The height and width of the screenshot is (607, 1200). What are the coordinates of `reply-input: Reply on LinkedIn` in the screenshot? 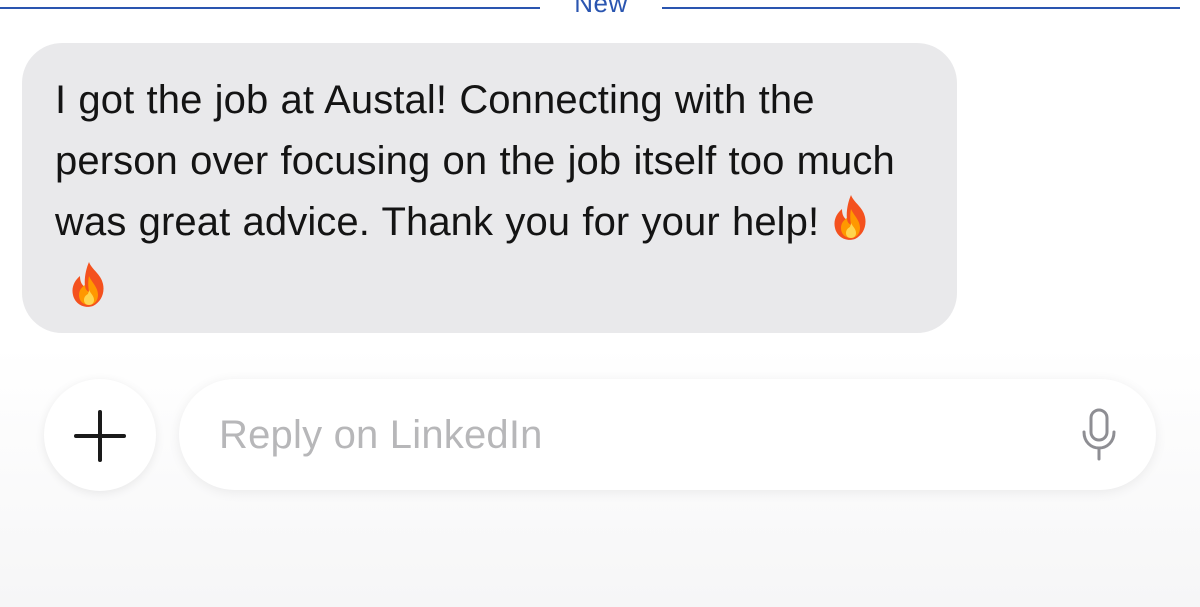 It's located at (667, 434).